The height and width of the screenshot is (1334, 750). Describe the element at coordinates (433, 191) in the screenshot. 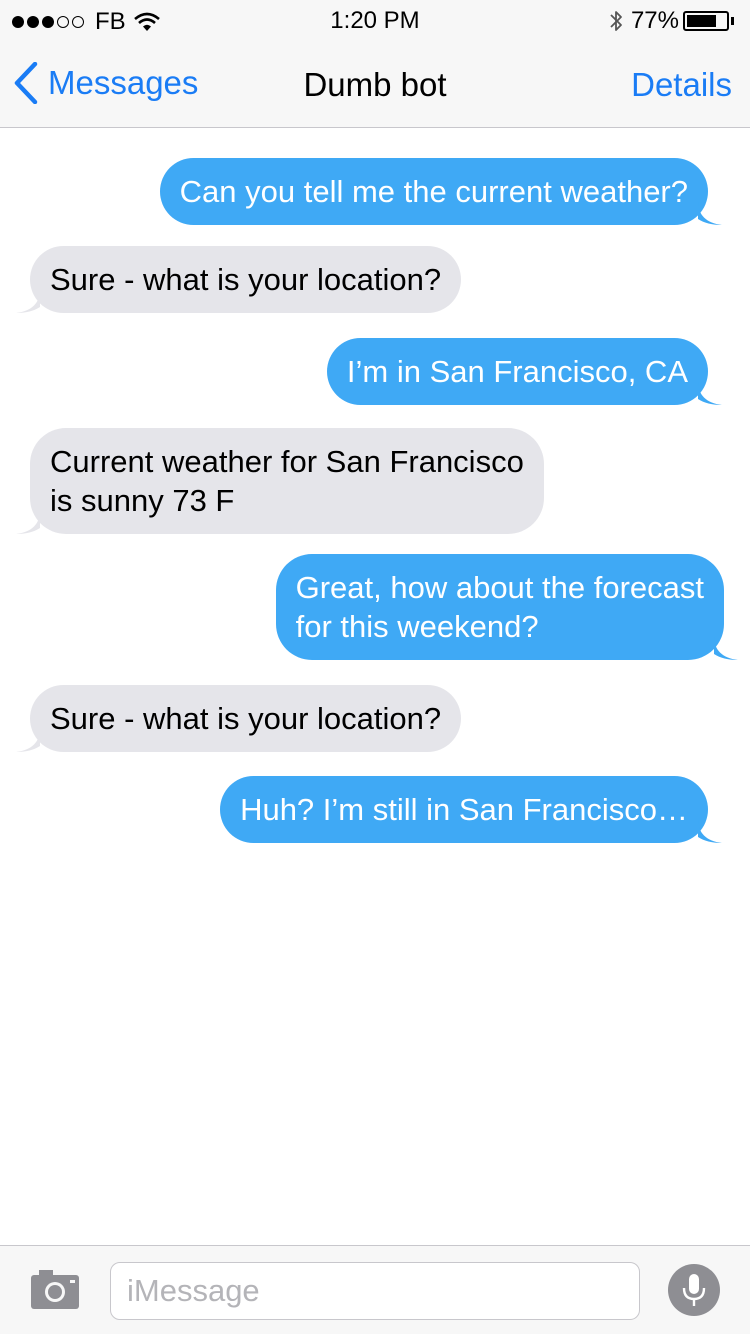

I see `message-text-line: Can you tell me the current weather?` at that location.